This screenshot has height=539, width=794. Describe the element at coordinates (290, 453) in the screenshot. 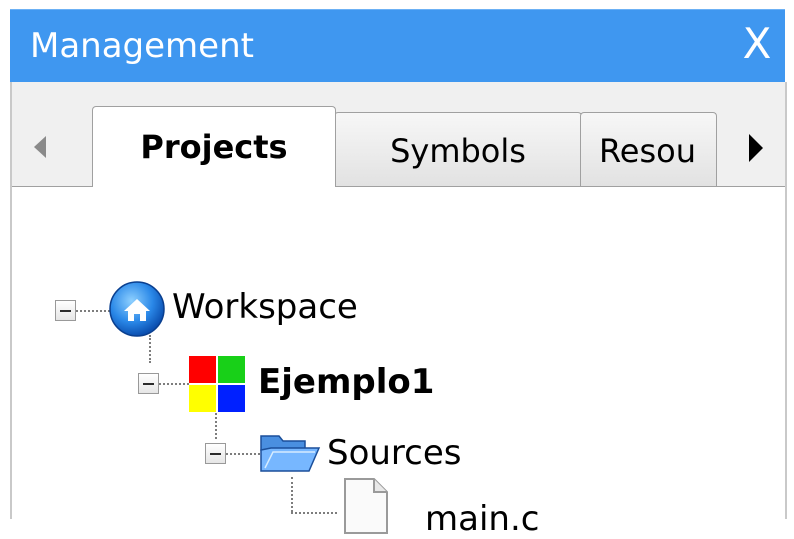

I see `open-folder-icon` at that location.